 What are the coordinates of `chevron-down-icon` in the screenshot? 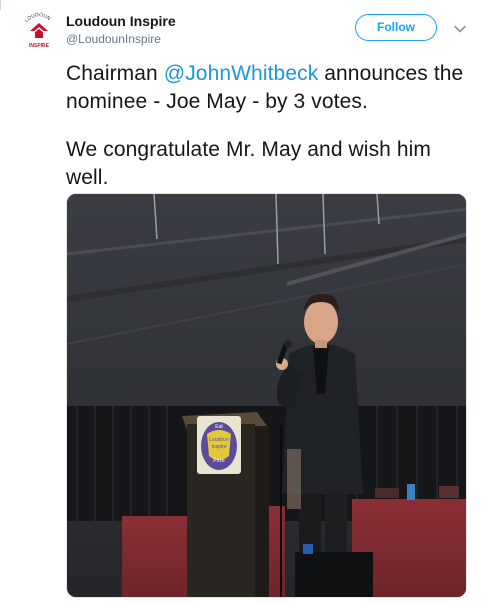 It's located at (460, 29).